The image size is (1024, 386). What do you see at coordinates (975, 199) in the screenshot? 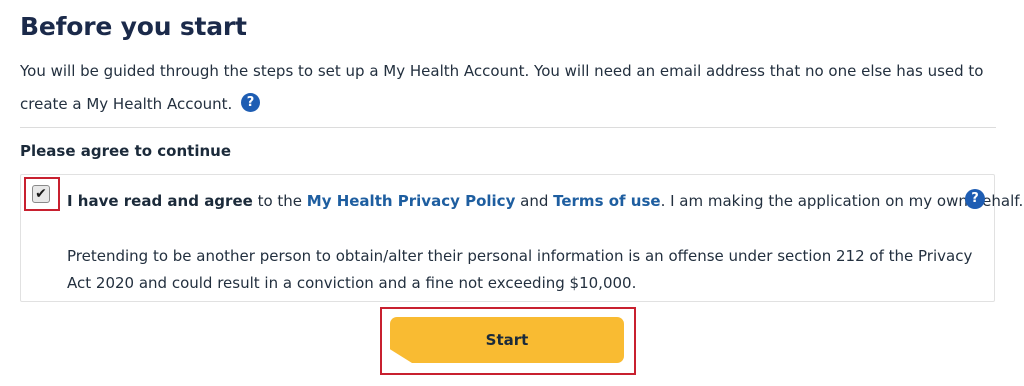
I see `agreement-help-icon: ?` at bounding box center [975, 199].